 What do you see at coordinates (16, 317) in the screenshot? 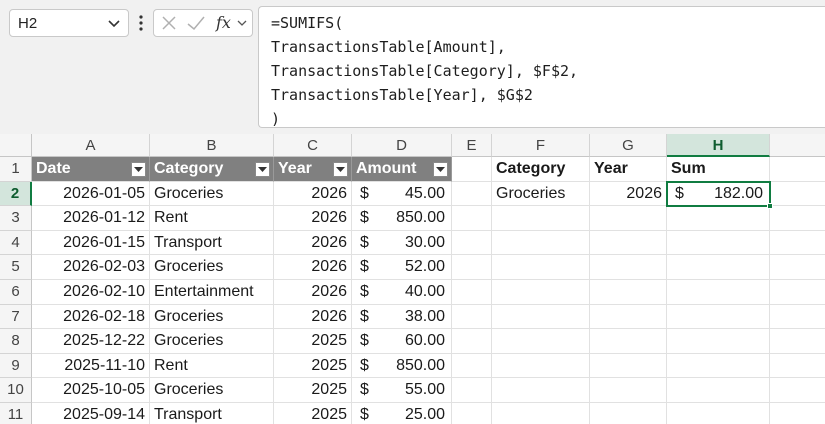
I see `row-header-7: 7` at bounding box center [16, 317].